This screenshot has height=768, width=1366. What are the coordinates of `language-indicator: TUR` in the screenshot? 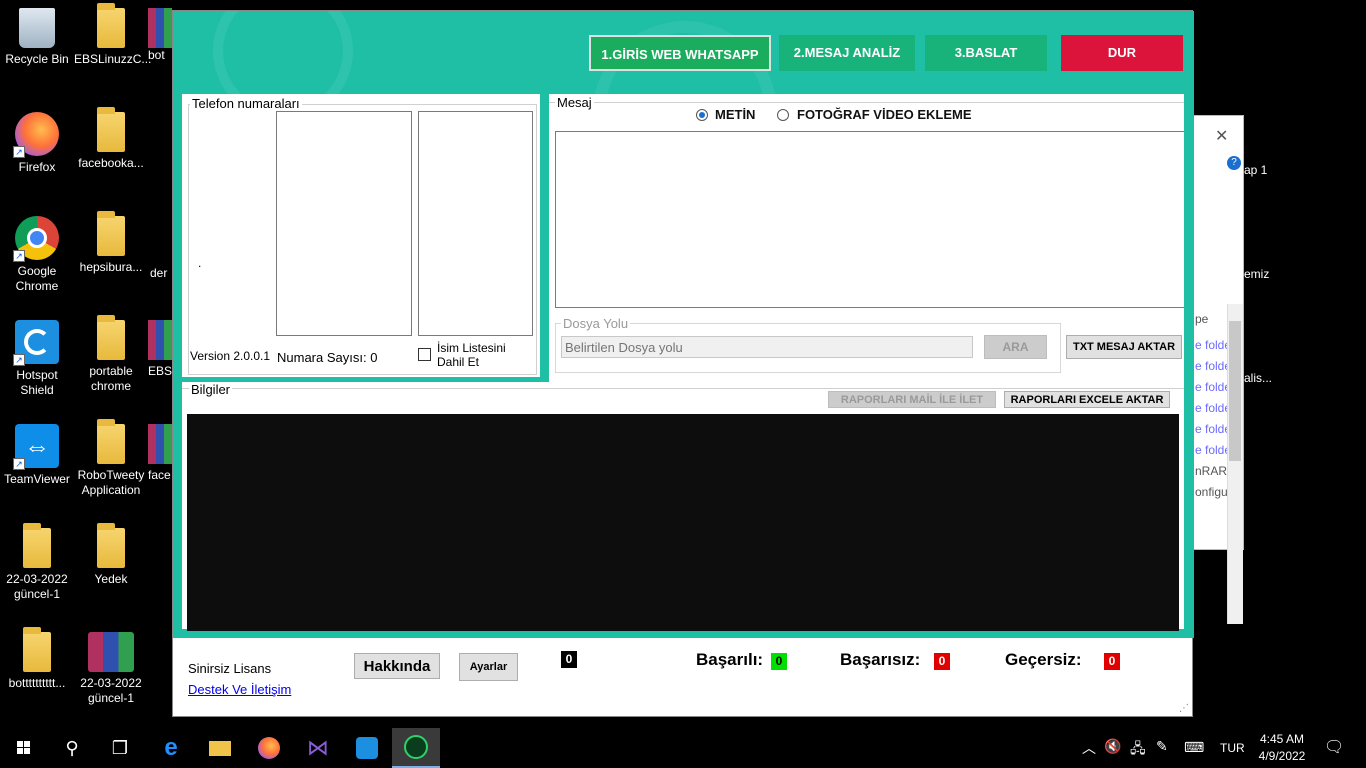 It's located at (1232, 748).